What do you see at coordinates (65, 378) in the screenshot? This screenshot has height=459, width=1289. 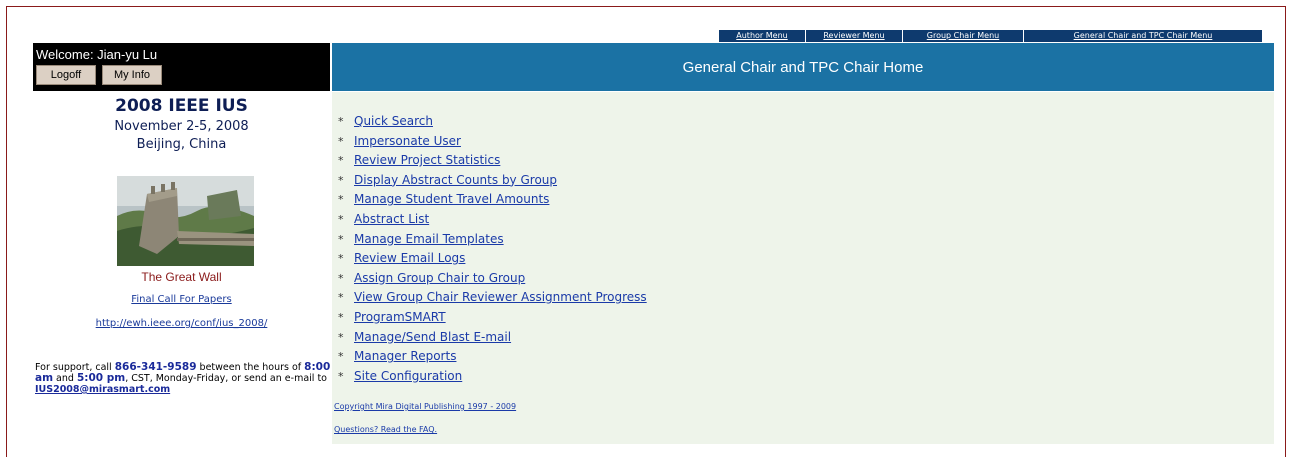 I see `support-text: and` at bounding box center [65, 378].